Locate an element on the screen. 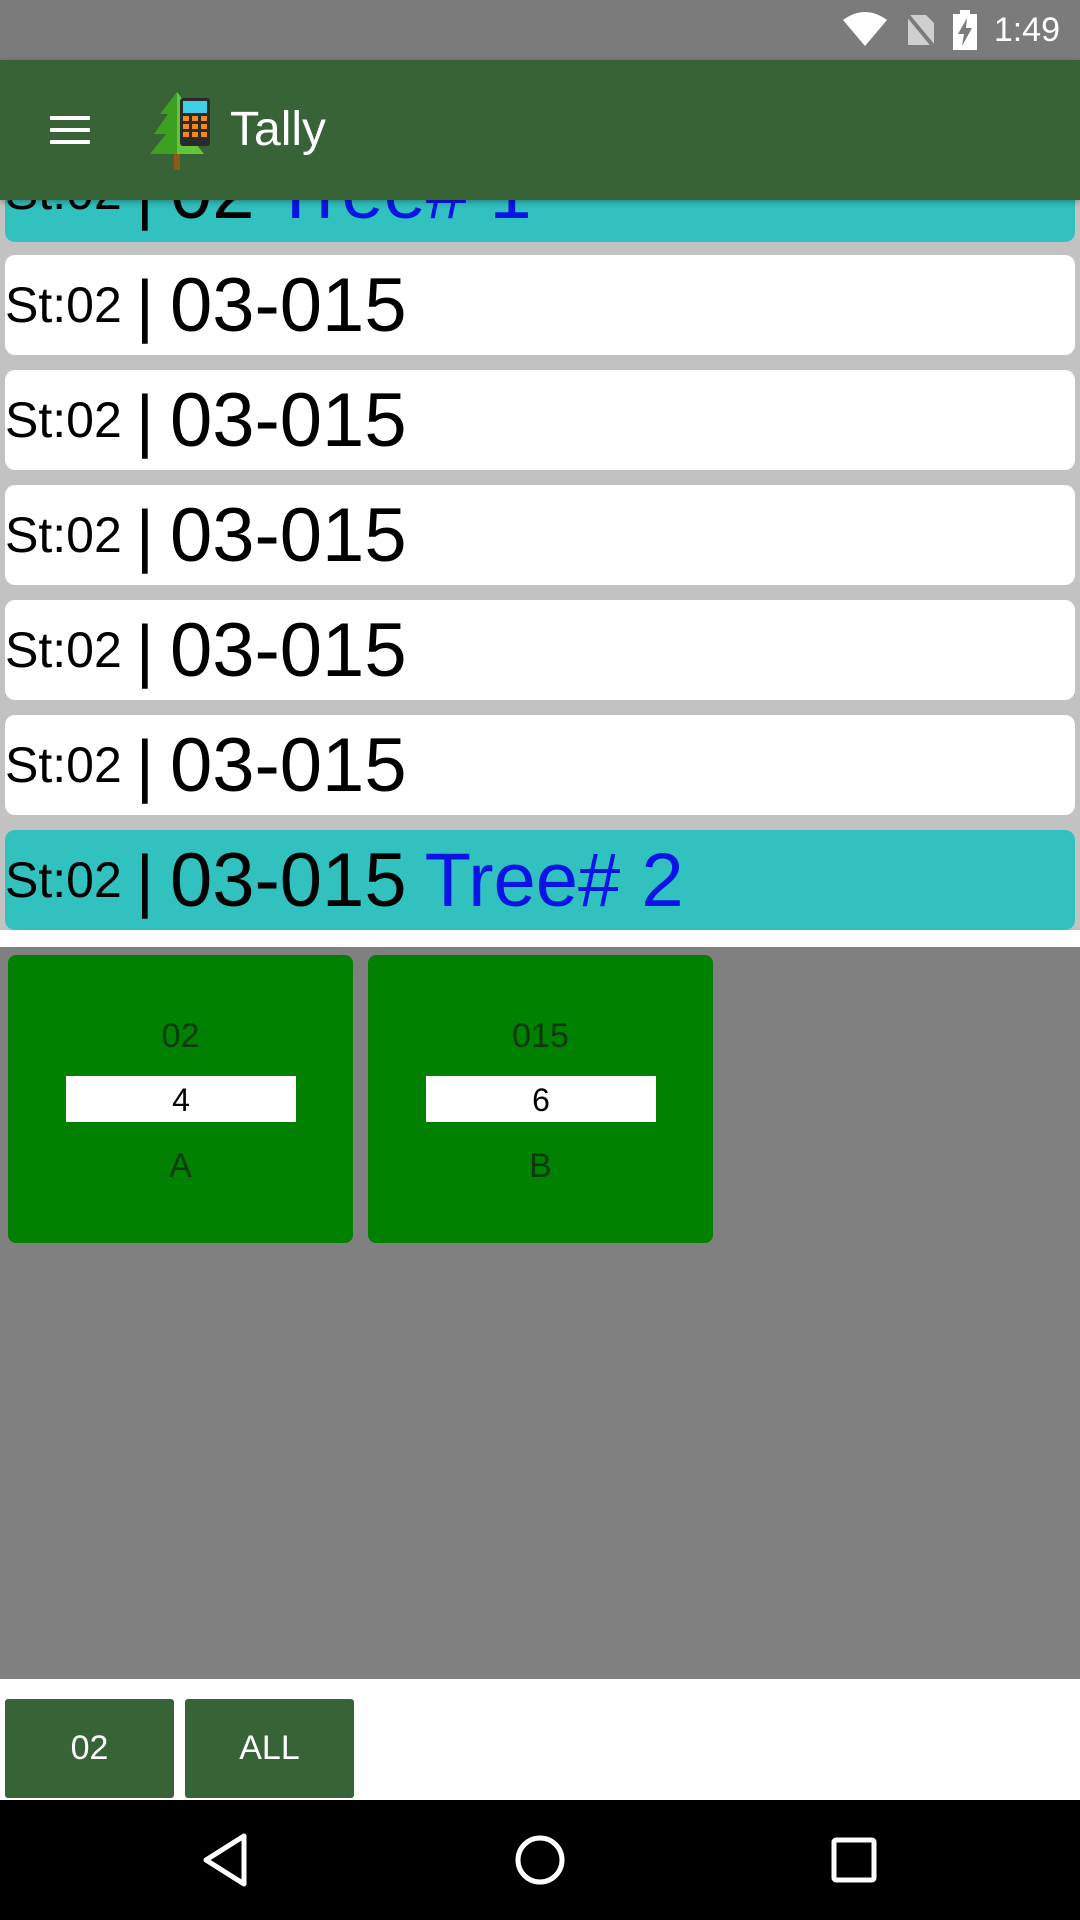 Image resolution: width=1080 pixels, height=1920 pixels. app-bar: Tally is located at coordinates (540, 130).